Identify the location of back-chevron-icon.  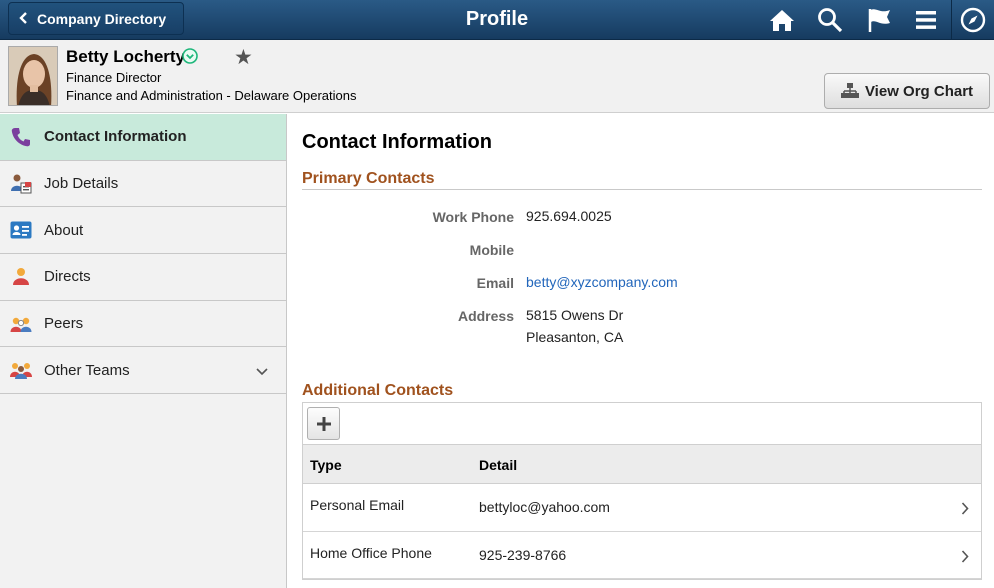
(23, 19).